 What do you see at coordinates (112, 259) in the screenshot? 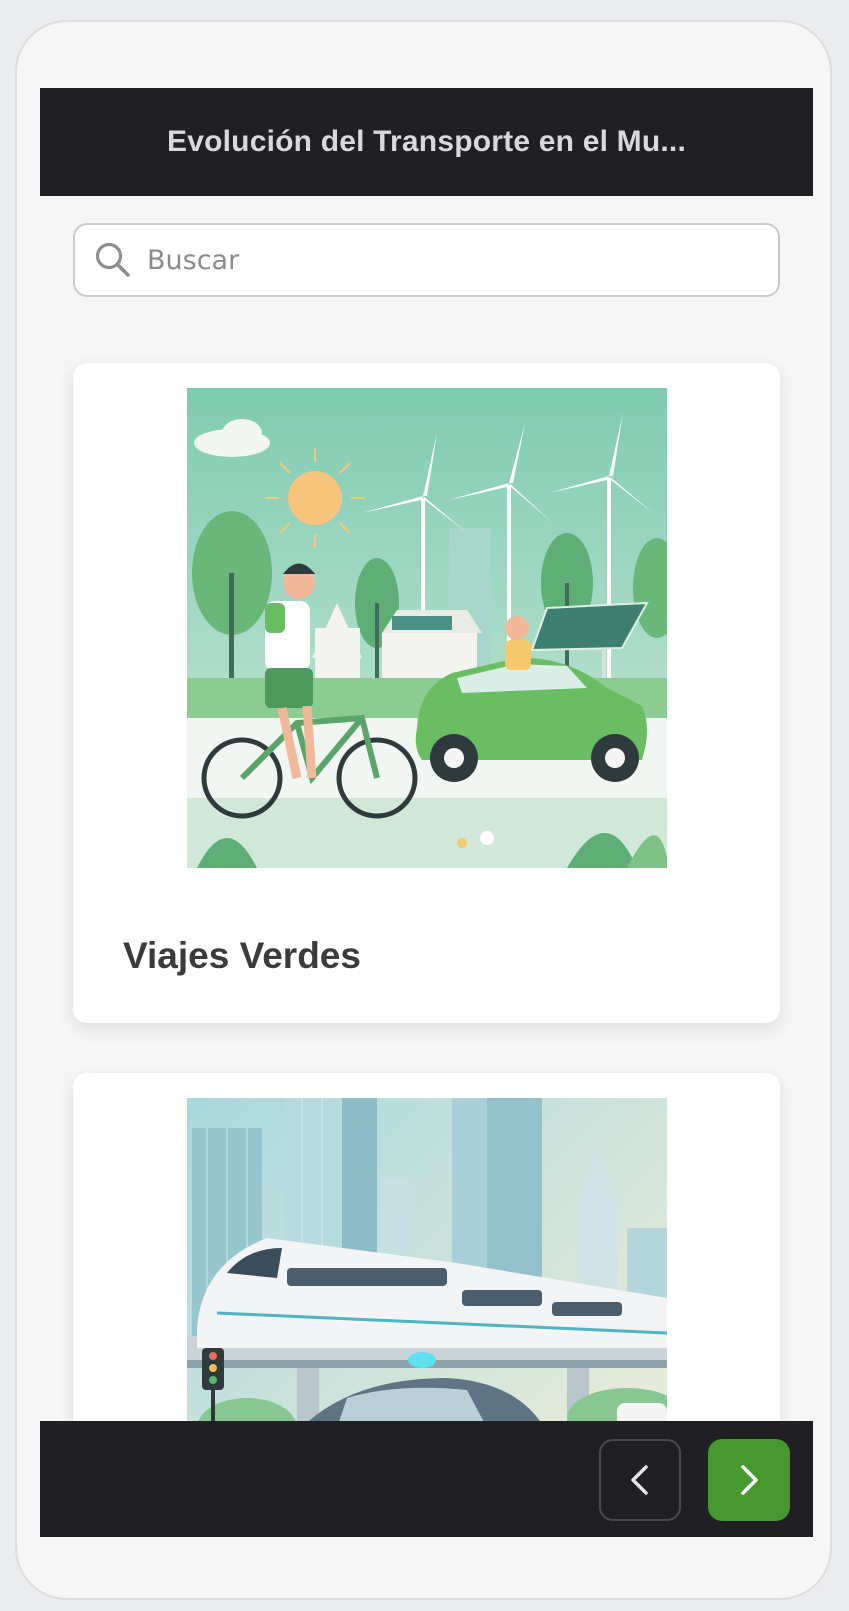
I see `search-icon` at bounding box center [112, 259].